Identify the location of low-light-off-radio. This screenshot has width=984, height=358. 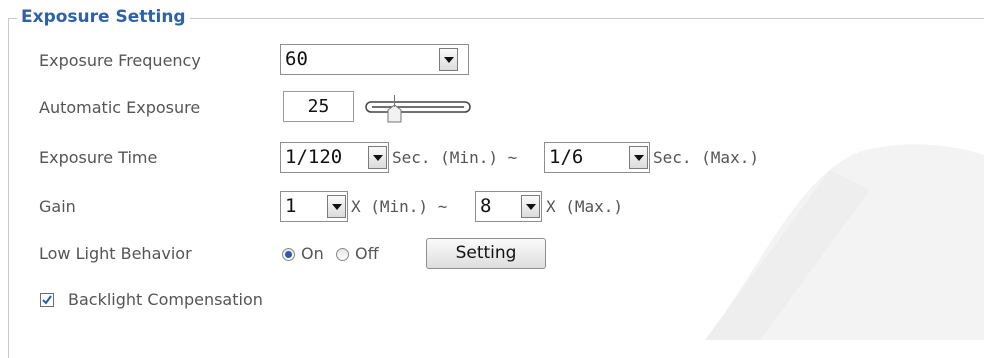
(342, 254).